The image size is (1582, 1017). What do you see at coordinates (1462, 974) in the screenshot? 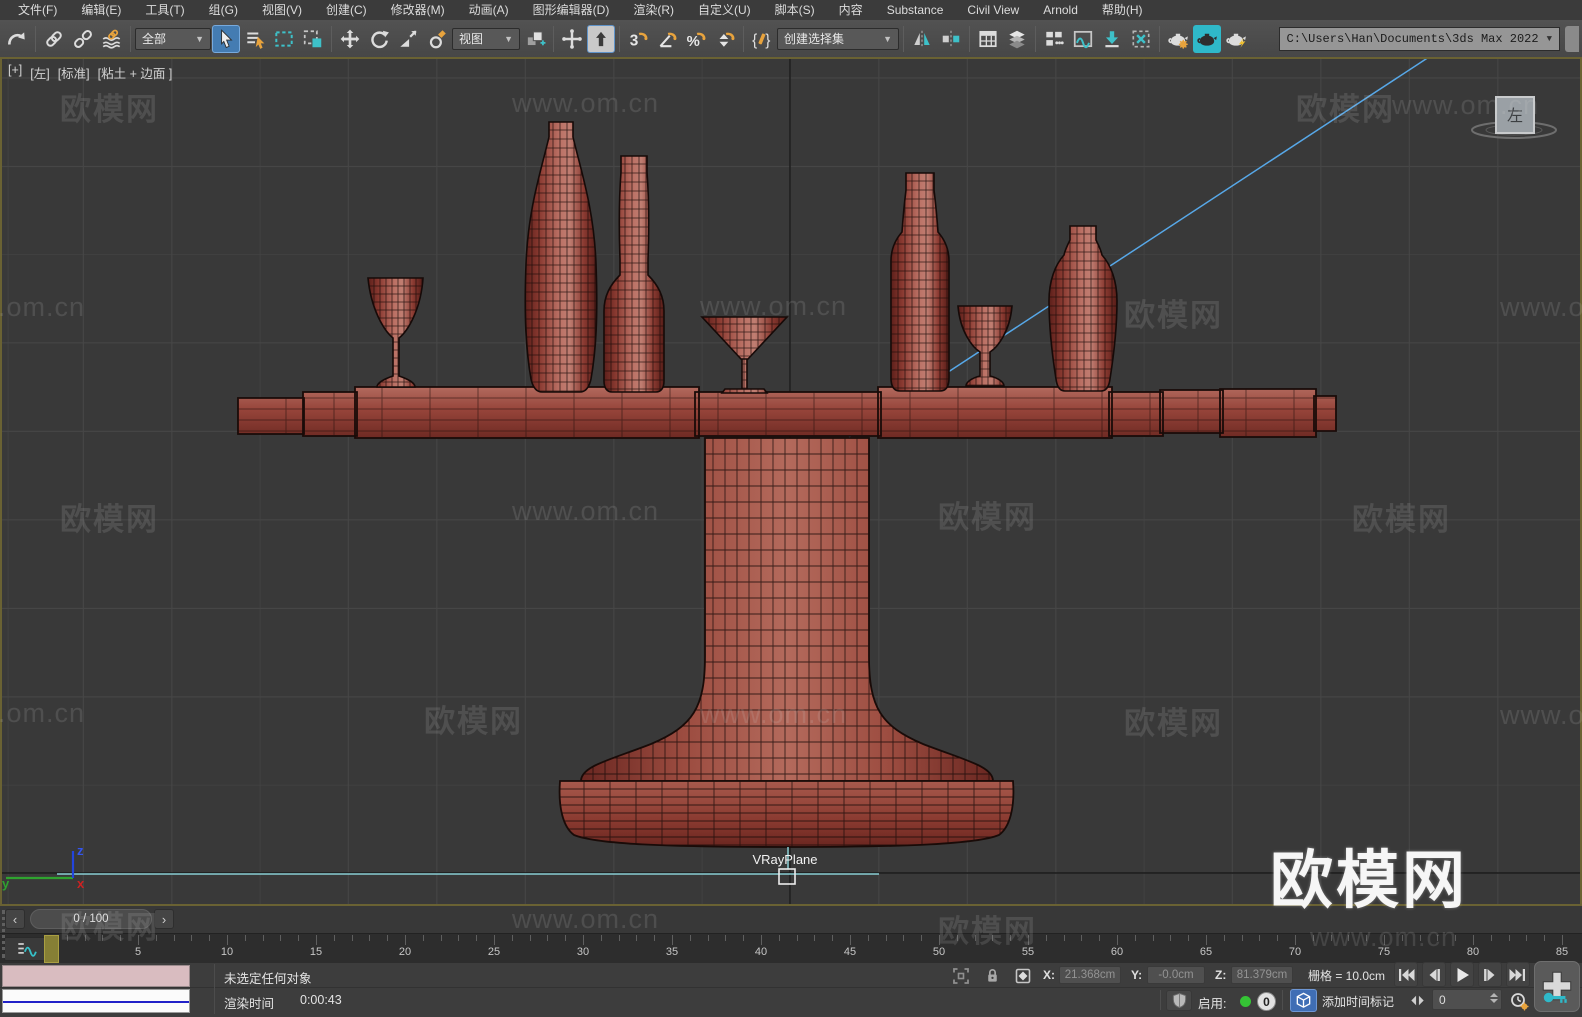
I see `play-button` at bounding box center [1462, 974].